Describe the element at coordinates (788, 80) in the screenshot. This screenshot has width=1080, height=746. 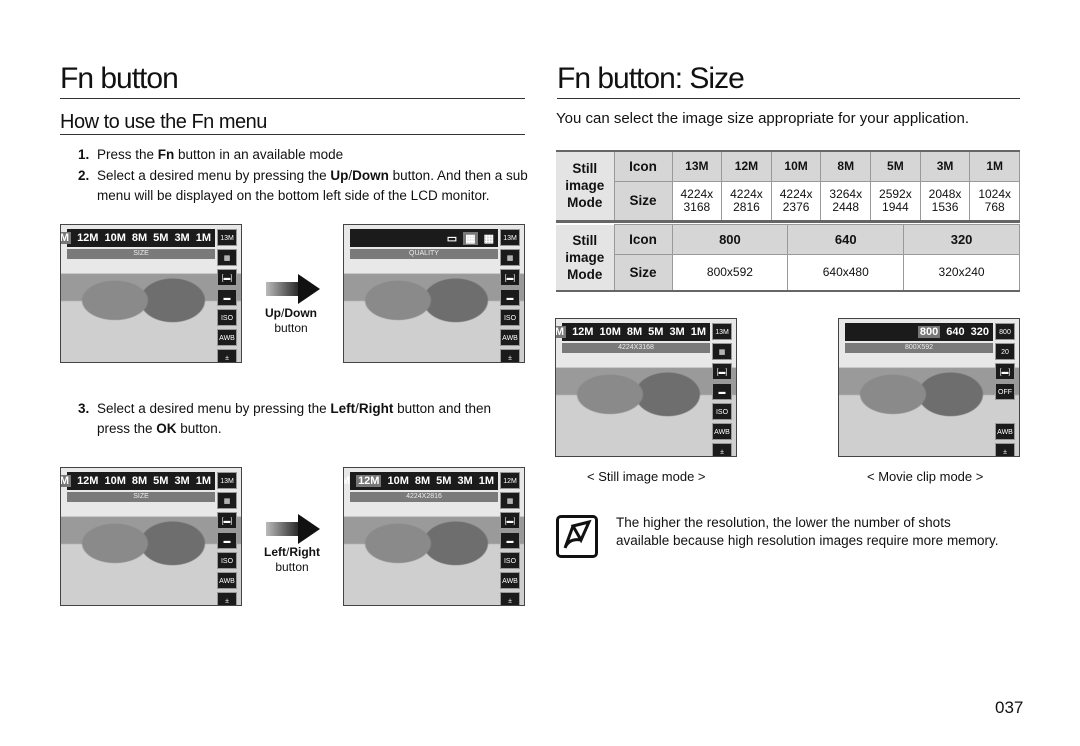
I see `page-title-right: Fn button: Size` at that location.